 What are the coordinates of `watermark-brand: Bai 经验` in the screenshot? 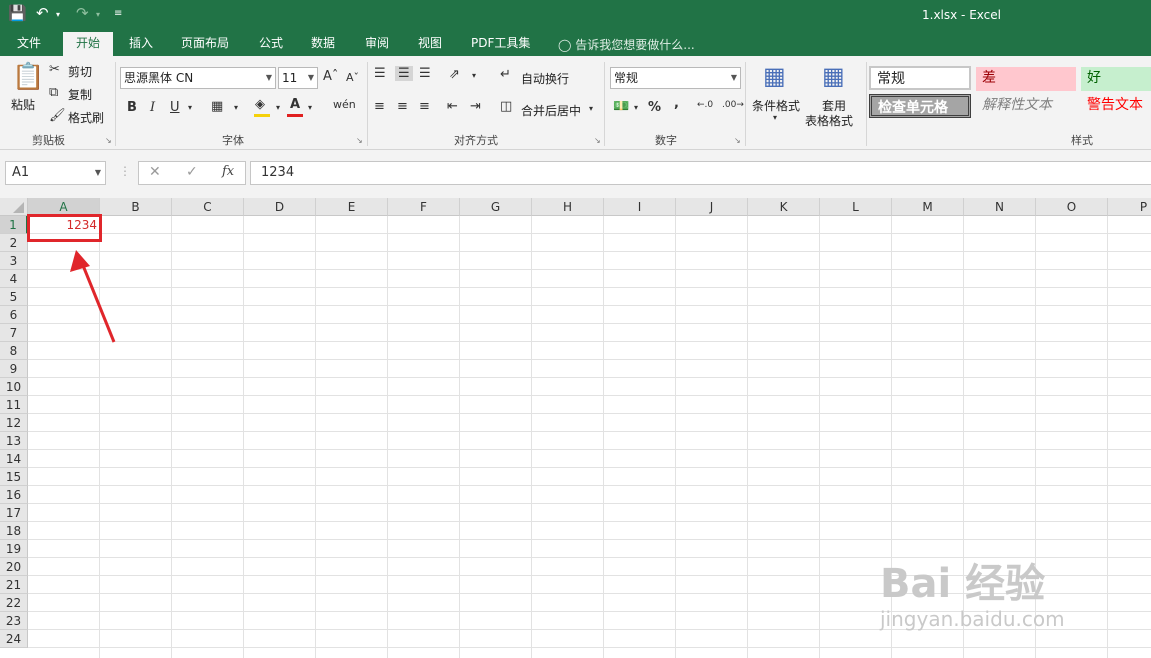 It's located at (963, 584).